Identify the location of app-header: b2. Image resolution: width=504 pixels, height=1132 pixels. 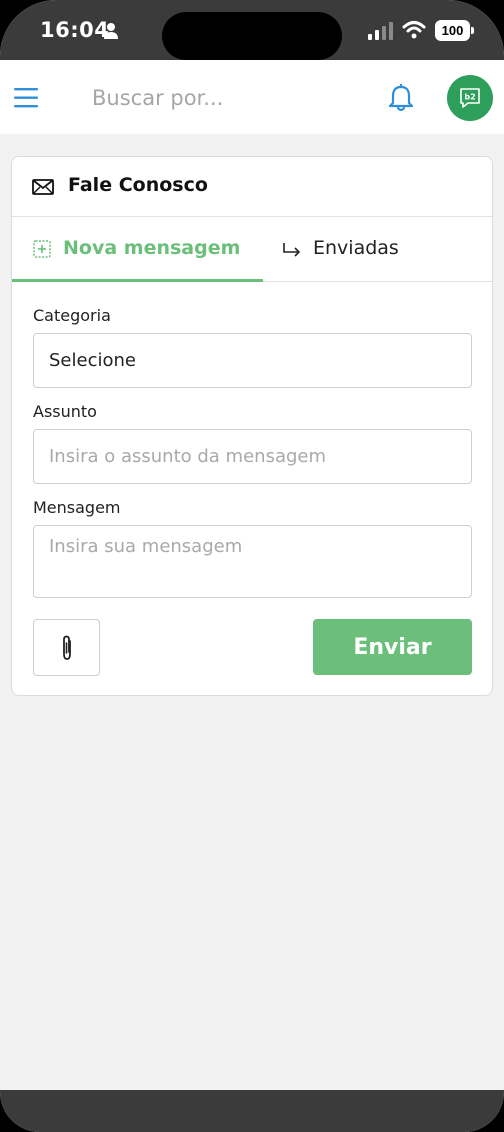
(252, 97).